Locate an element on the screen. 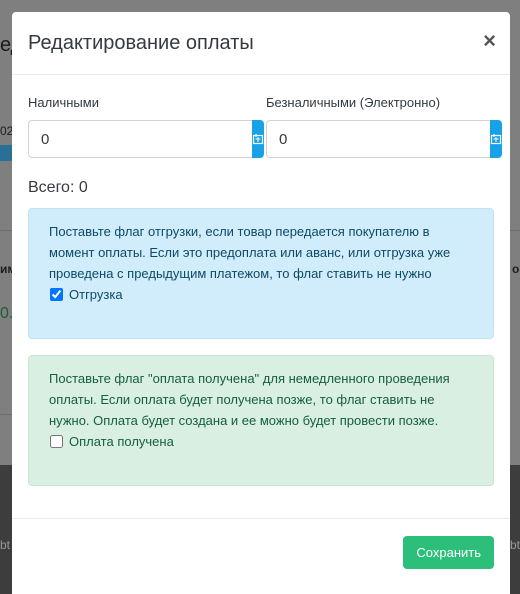  shipment-checkbox is located at coordinates (56, 294).